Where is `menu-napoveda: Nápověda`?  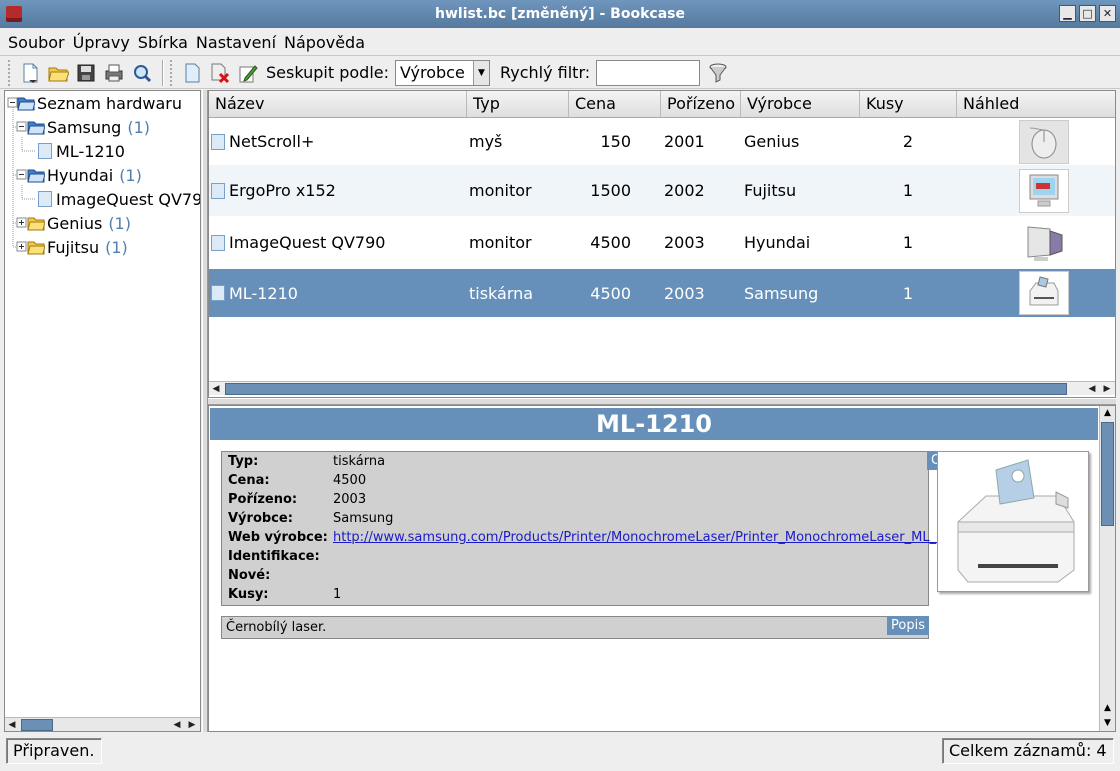
menu-napoveda: Nápověda is located at coordinates (324, 42).